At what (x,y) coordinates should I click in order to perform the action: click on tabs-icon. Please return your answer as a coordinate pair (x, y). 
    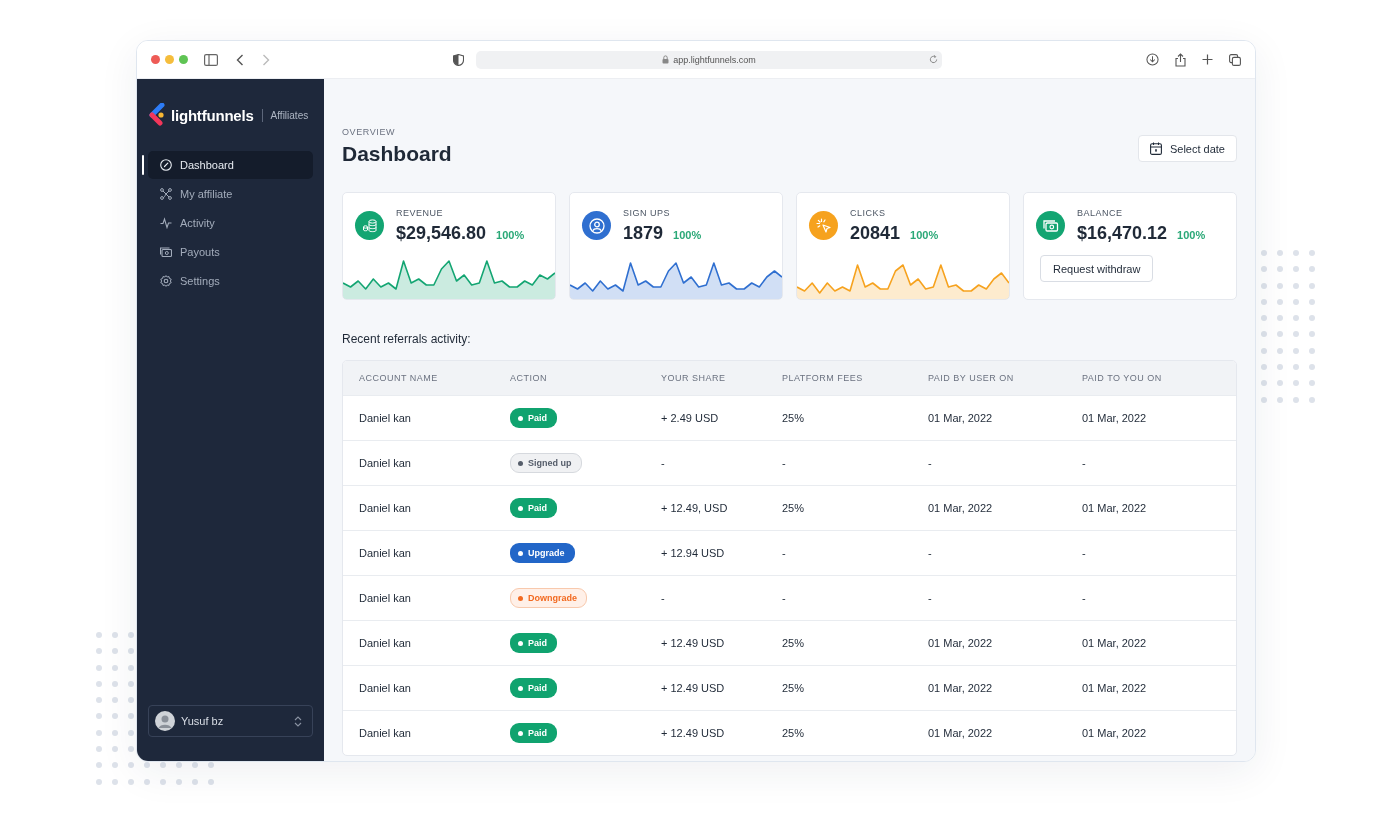
    Looking at the image, I should click on (1235, 59).